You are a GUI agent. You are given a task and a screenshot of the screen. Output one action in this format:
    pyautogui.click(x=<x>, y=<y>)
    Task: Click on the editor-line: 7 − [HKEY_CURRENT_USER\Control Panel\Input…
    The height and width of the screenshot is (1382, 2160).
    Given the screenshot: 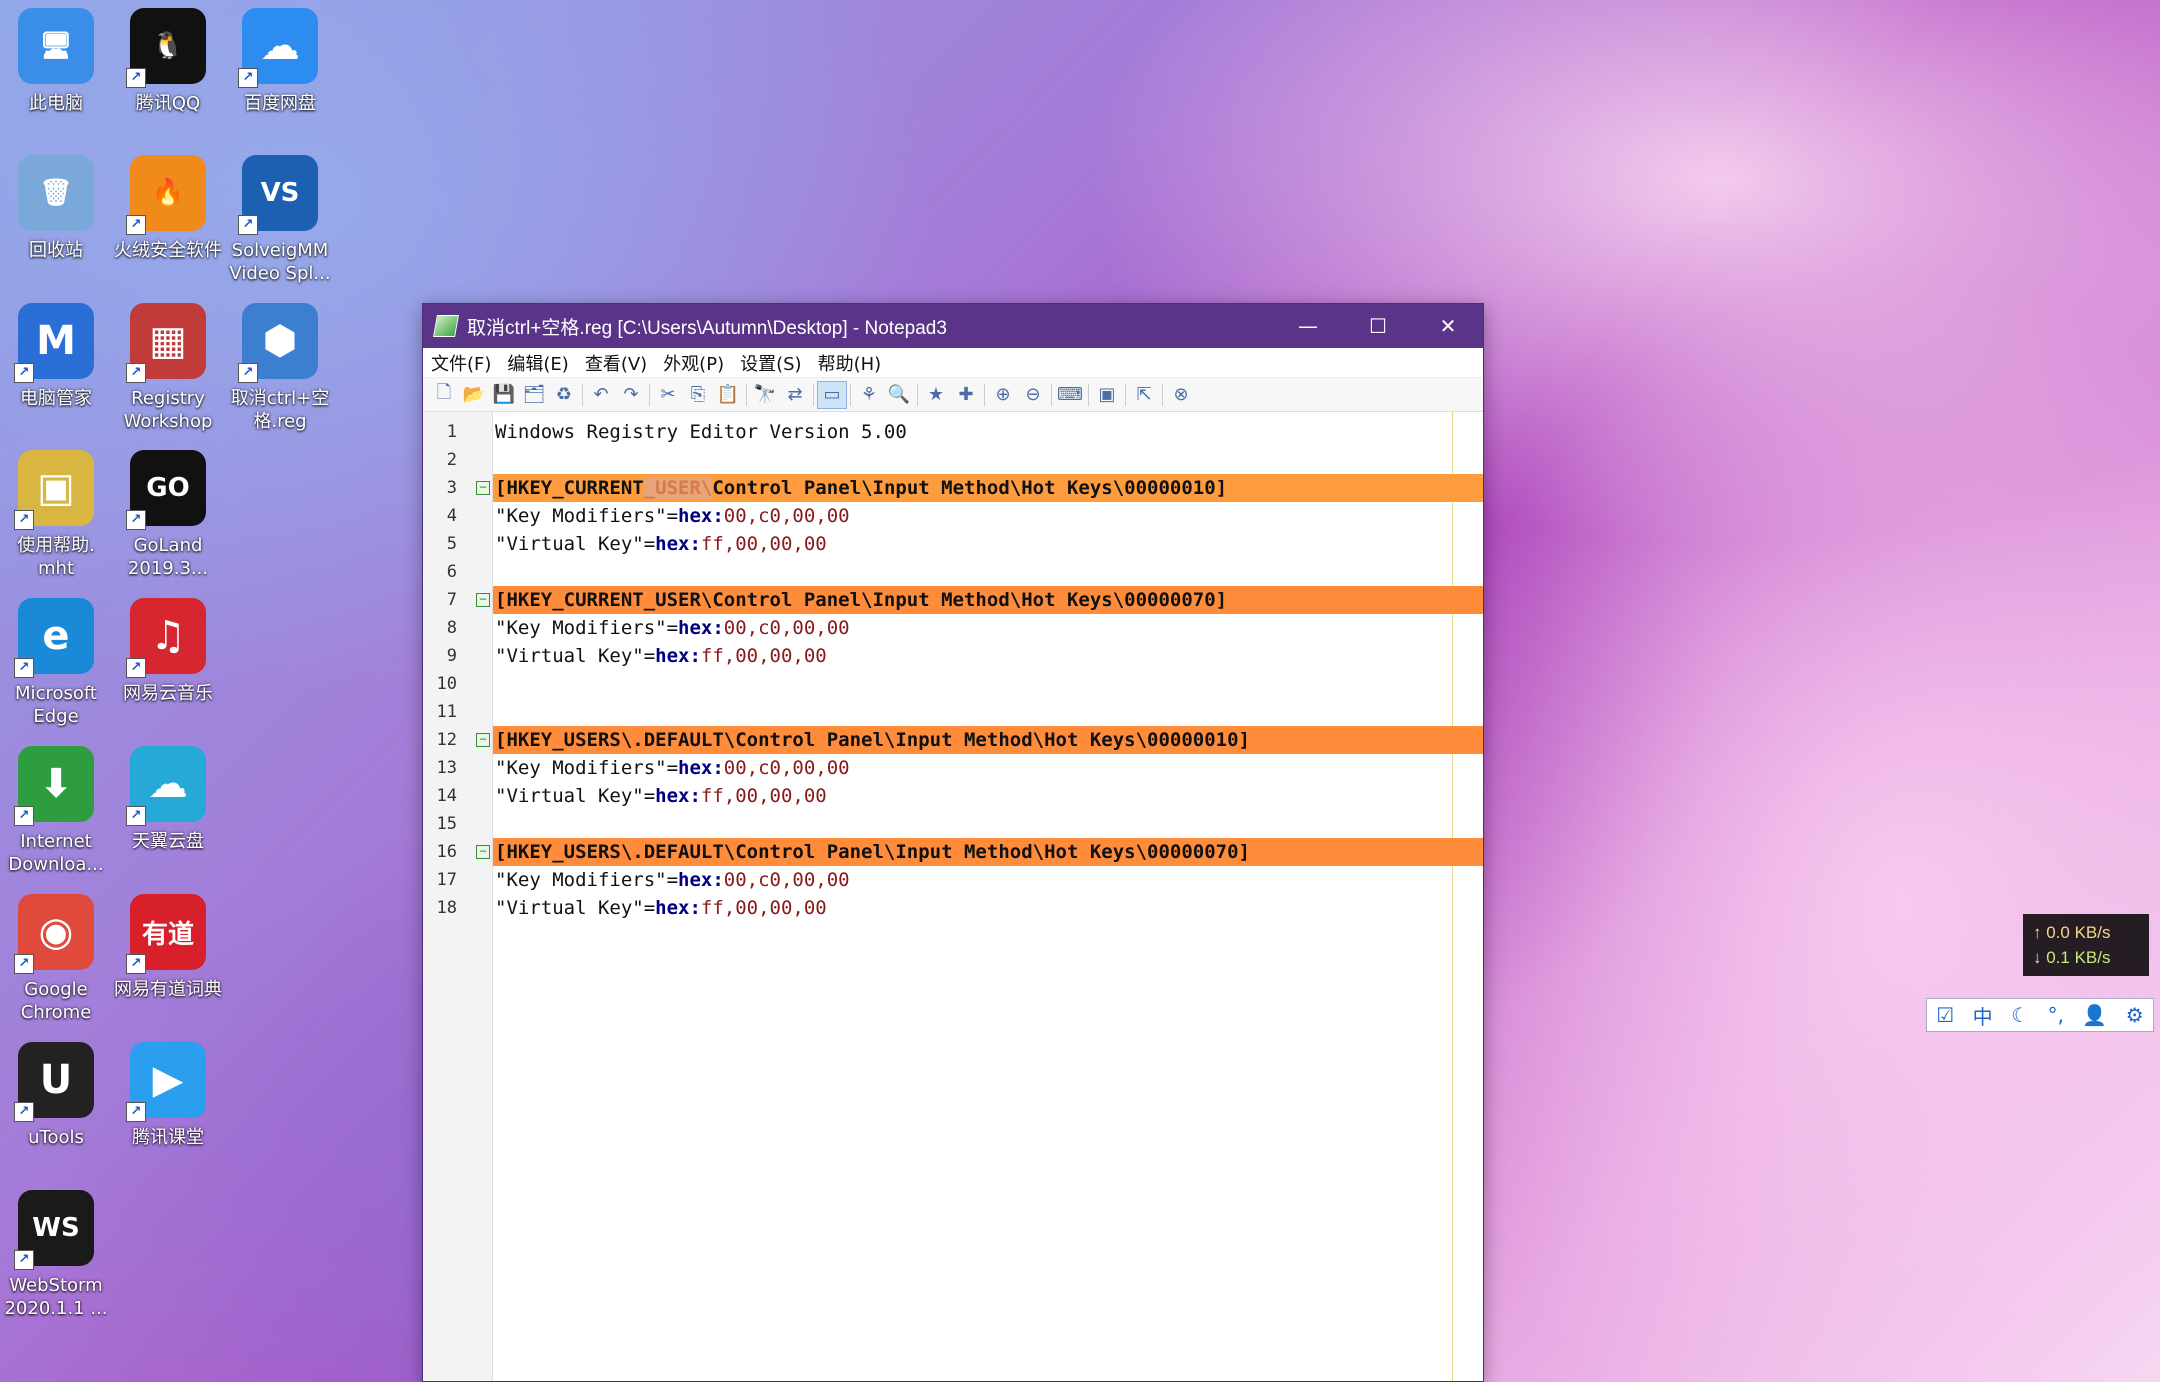 What is the action you would take?
    pyautogui.click(x=953, y=600)
    